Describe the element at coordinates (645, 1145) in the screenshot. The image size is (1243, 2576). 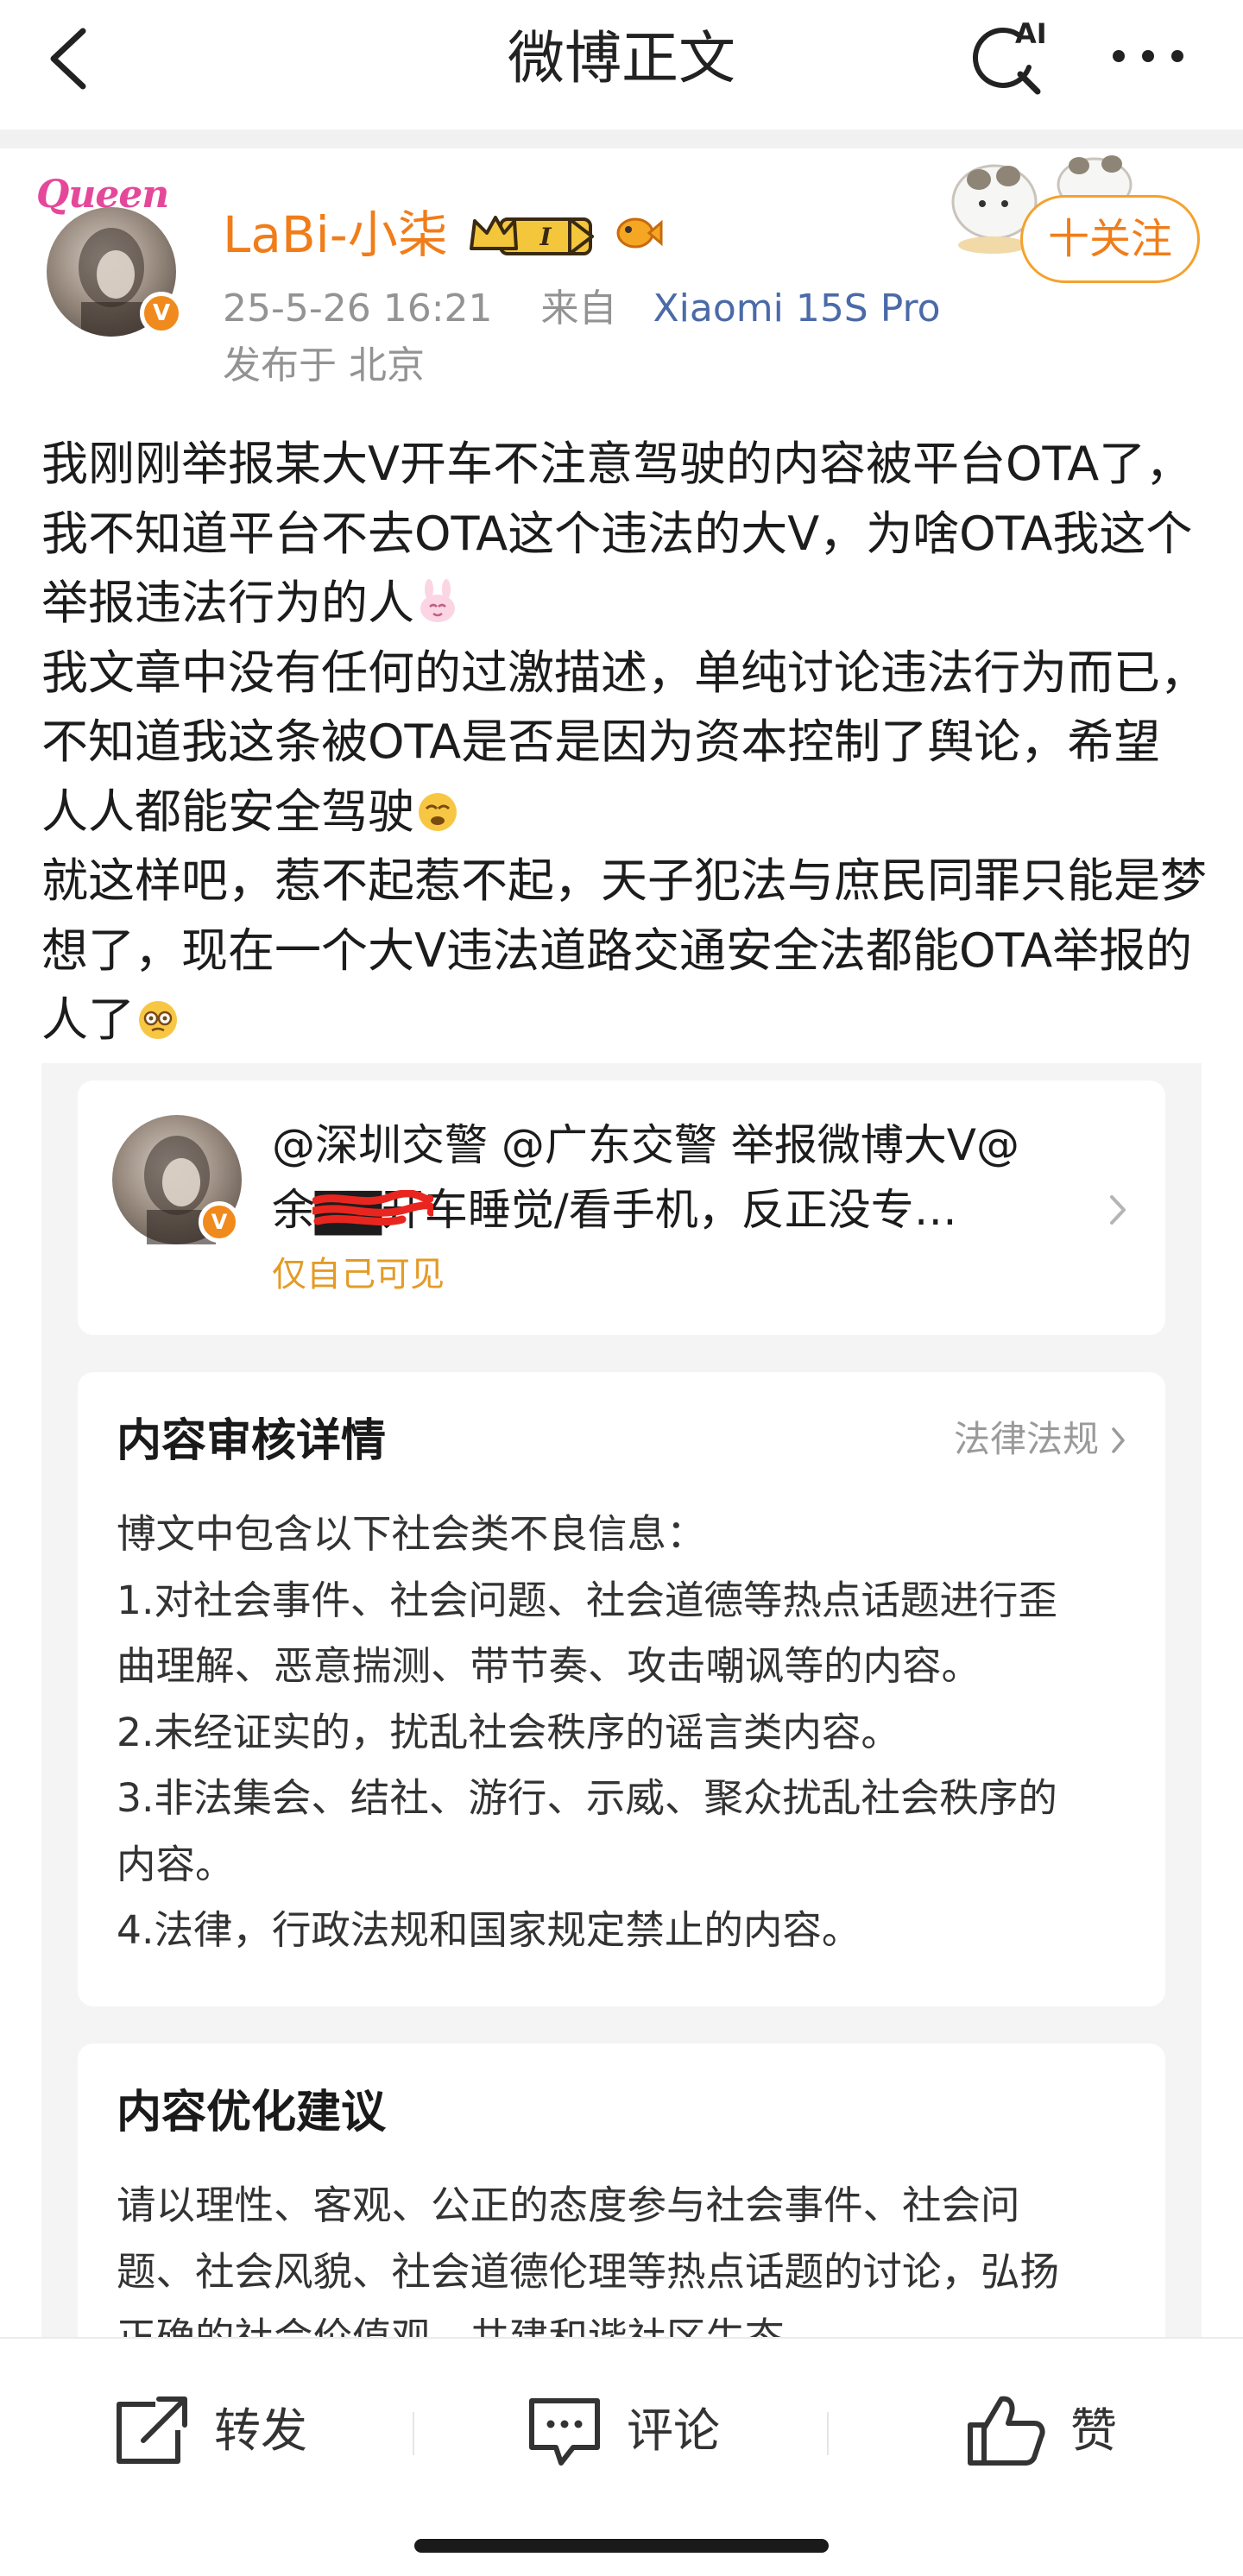
I see `referenced-post-text: @深圳交警 @广东交警 举报微博大V@` at that location.